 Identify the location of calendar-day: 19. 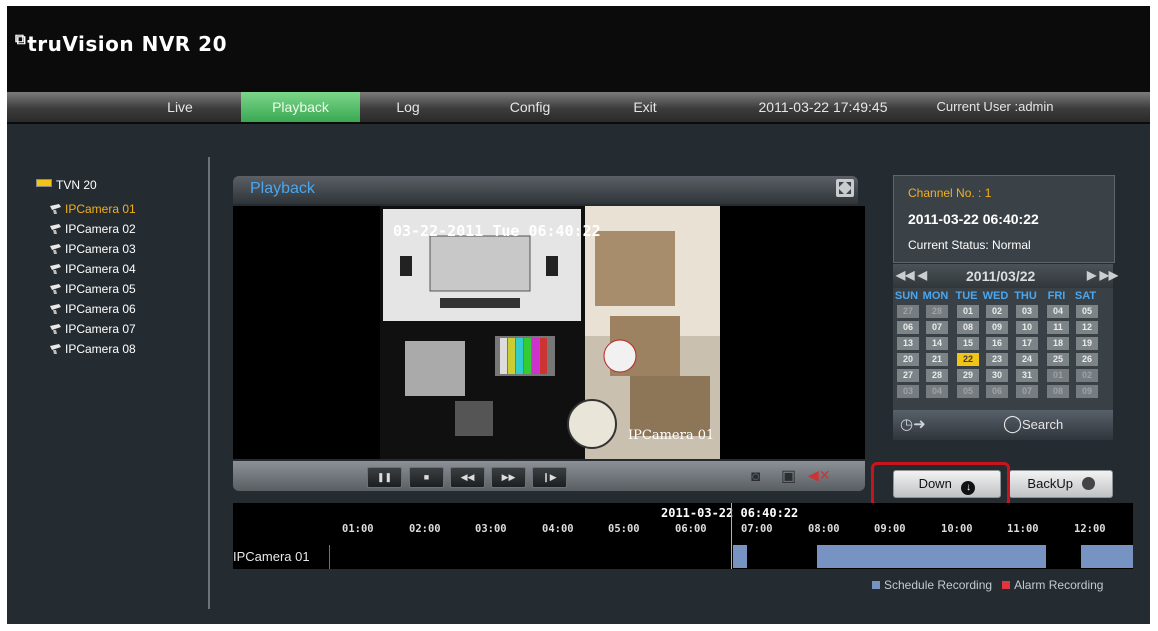
(1087, 343).